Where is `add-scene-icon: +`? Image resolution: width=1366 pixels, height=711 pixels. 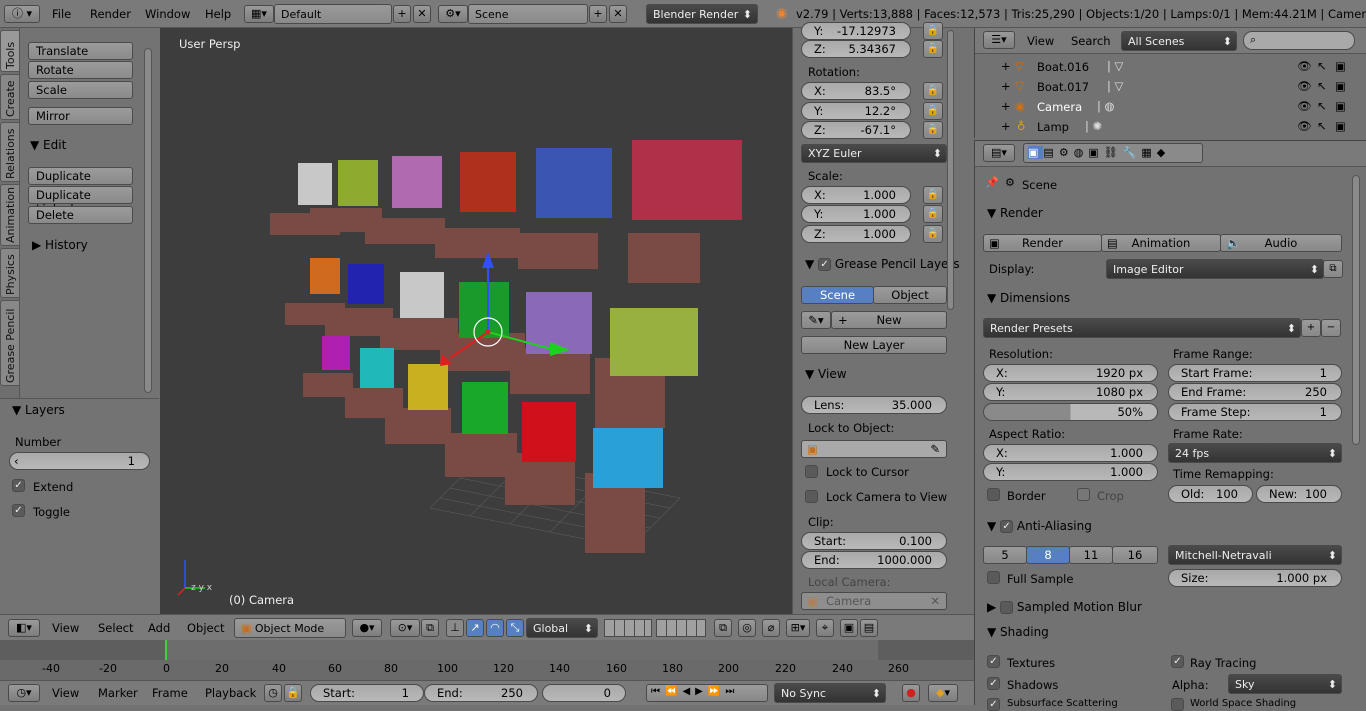
add-scene-icon: + is located at coordinates (598, 14).